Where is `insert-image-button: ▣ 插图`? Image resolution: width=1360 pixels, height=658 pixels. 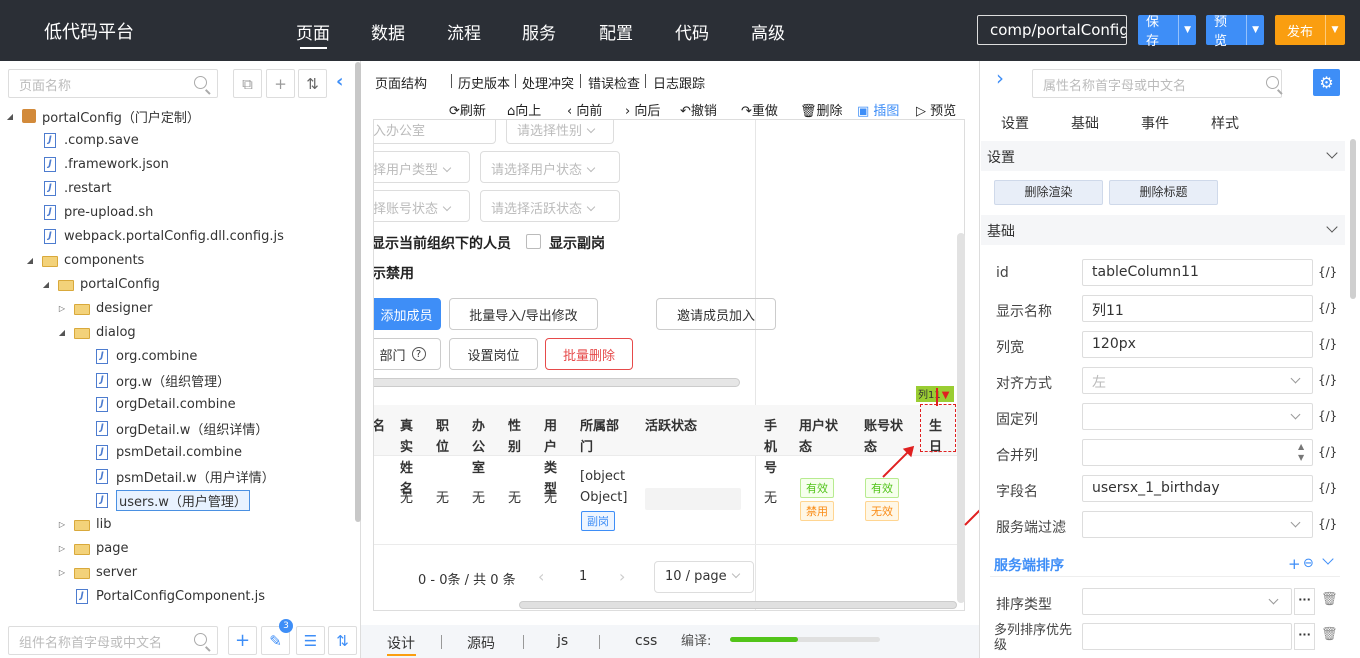 insert-image-button: ▣ 插图 is located at coordinates (878, 109).